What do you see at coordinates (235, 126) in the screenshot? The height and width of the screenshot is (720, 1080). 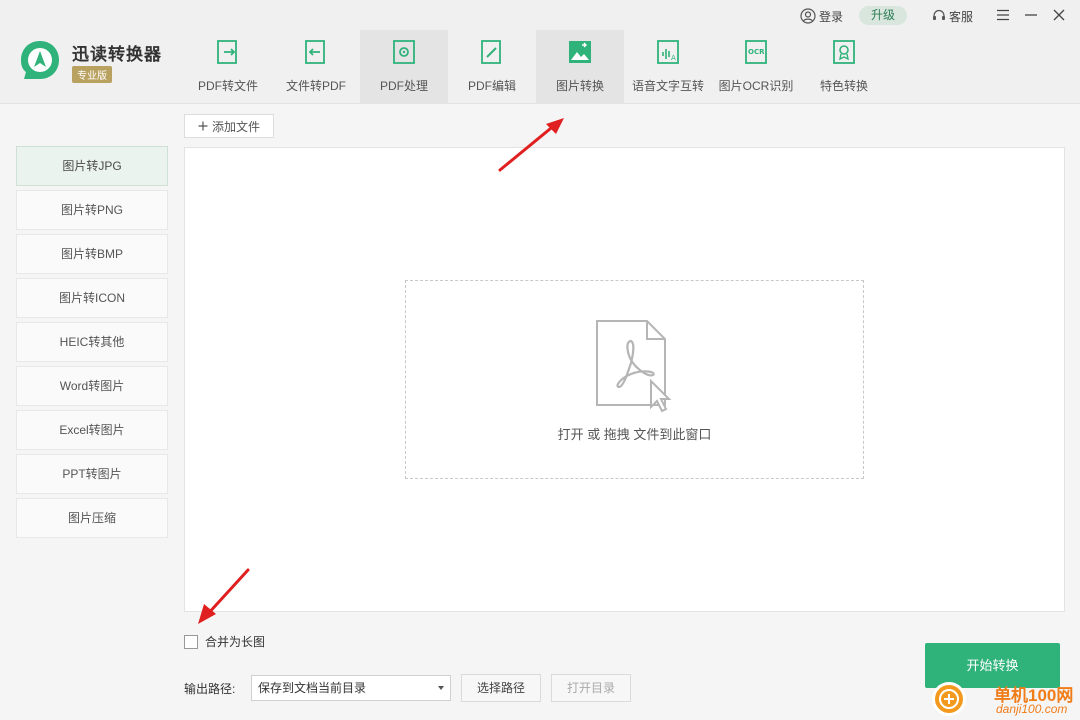 I see `add-file-label: 添加文件` at bounding box center [235, 126].